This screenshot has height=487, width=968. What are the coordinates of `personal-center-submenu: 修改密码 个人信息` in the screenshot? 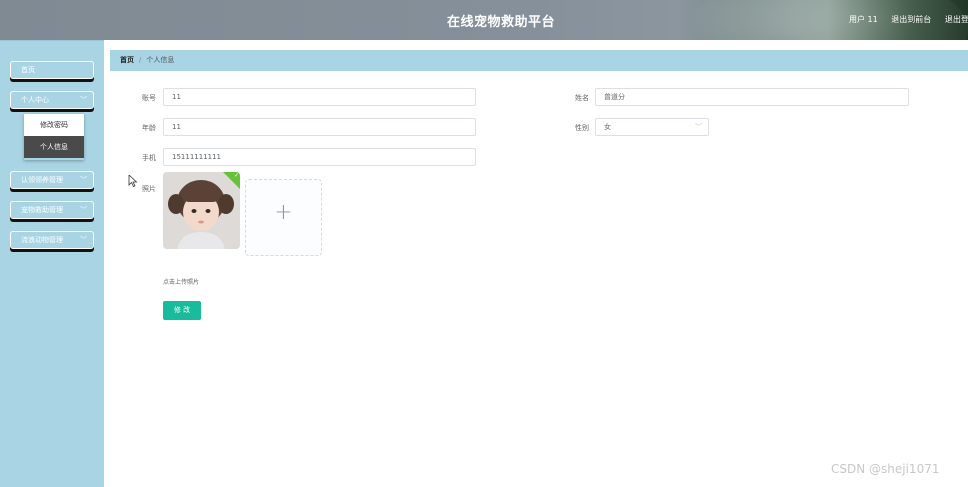 It's located at (54, 137).